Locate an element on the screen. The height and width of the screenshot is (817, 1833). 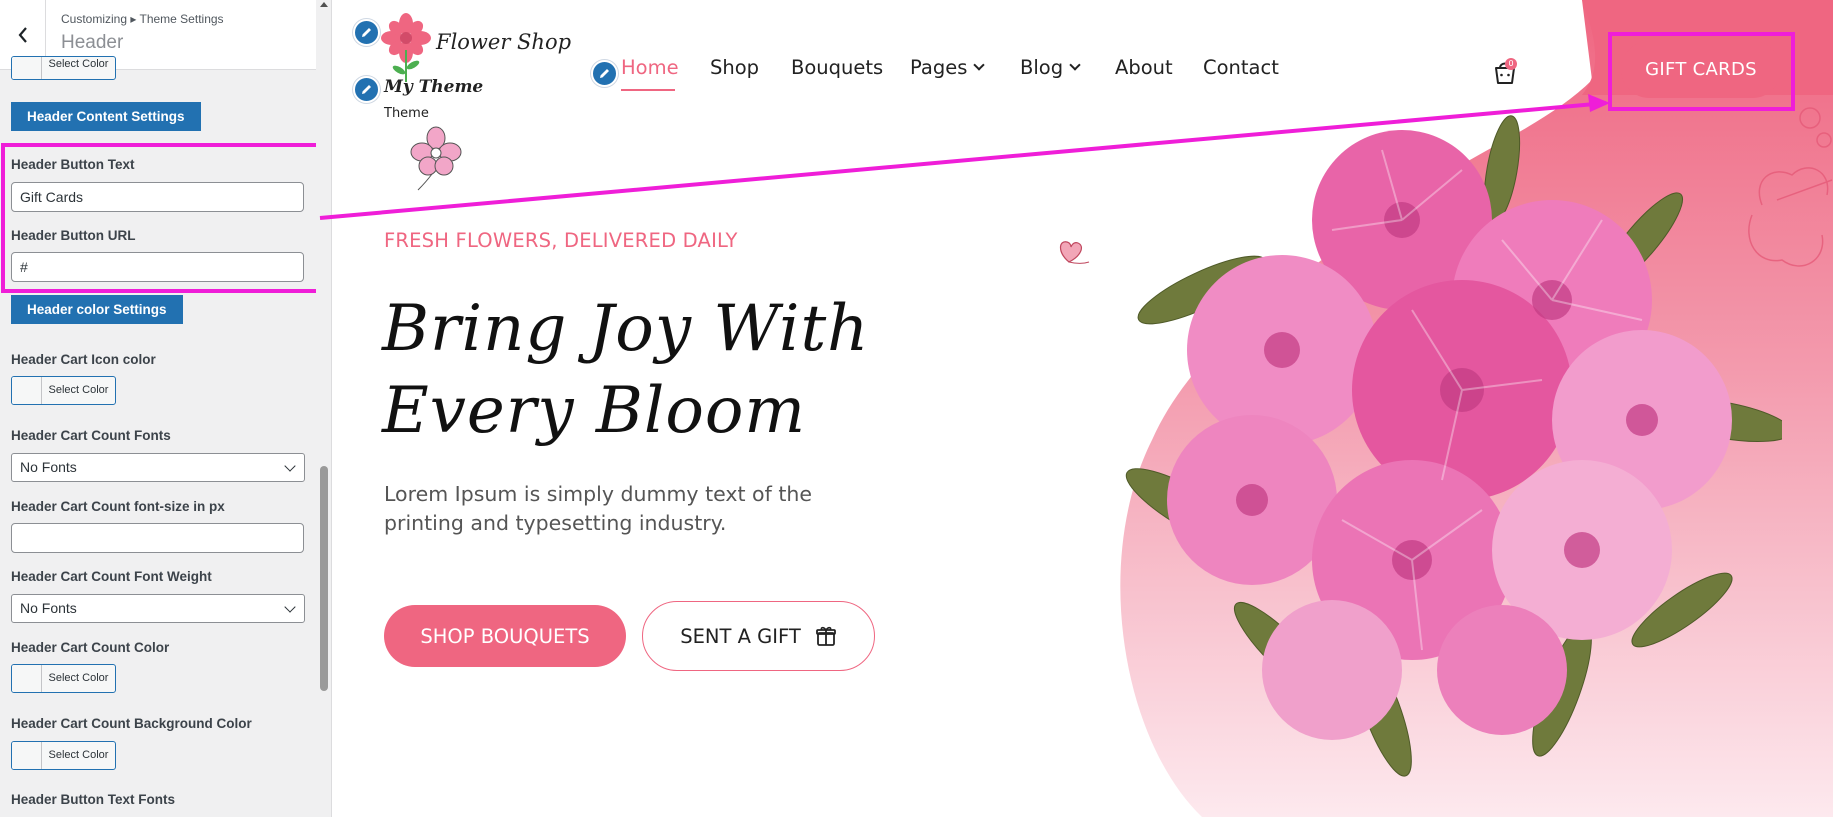
site-tagline: Theme is located at coordinates (406, 113).